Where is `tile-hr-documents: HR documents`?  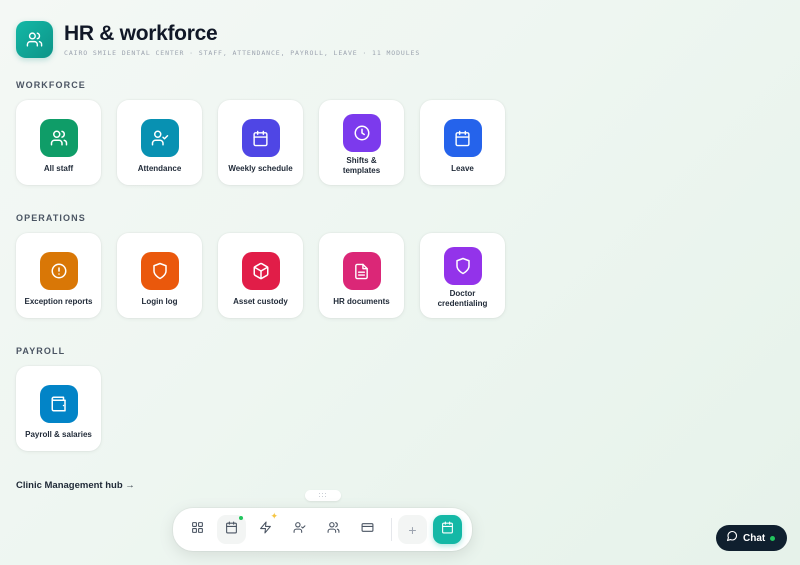
tile-hr-documents: HR documents is located at coordinates (361, 275).